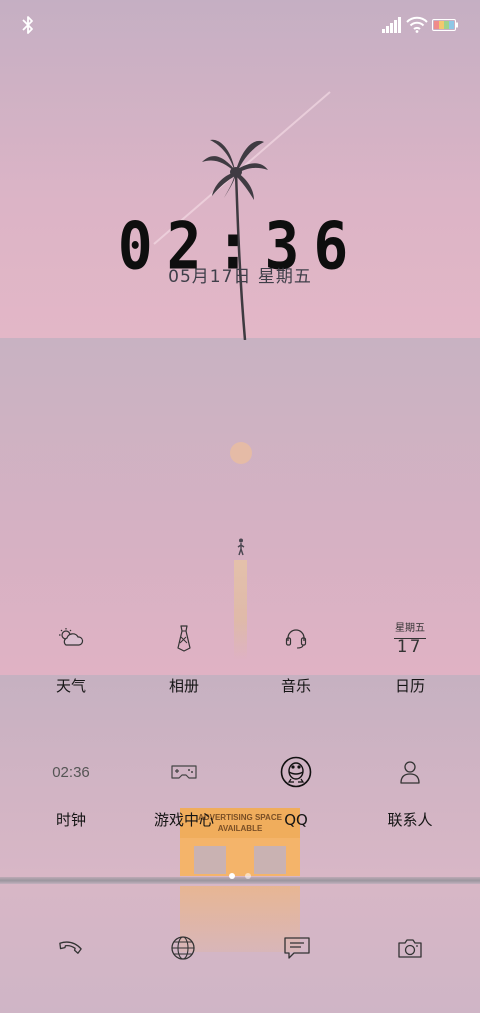 Image resolution: width=480 pixels, height=1013 pixels. I want to click on app-game-center: 游戏中心, so click(184, 791).